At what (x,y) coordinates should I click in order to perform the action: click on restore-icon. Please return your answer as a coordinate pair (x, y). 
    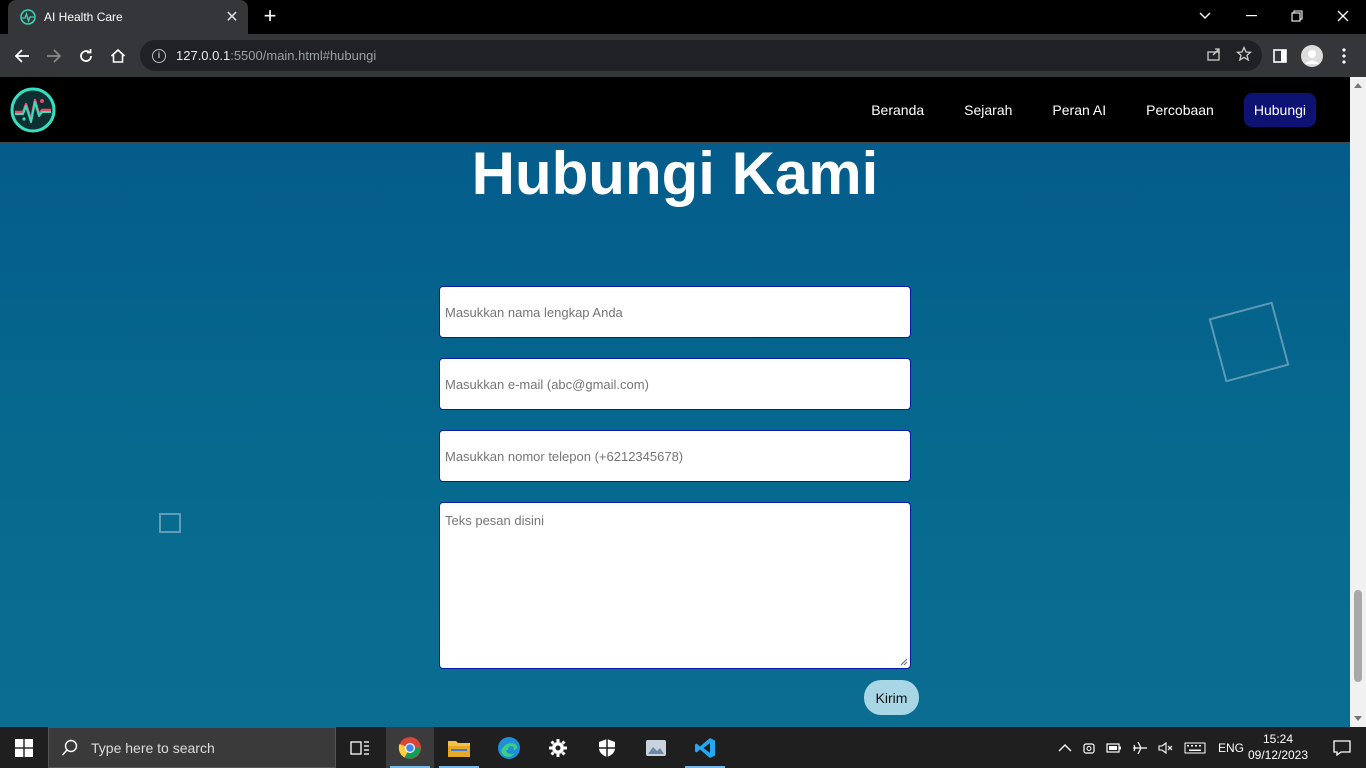
    Looking at the image, I should click on (1297, 16).